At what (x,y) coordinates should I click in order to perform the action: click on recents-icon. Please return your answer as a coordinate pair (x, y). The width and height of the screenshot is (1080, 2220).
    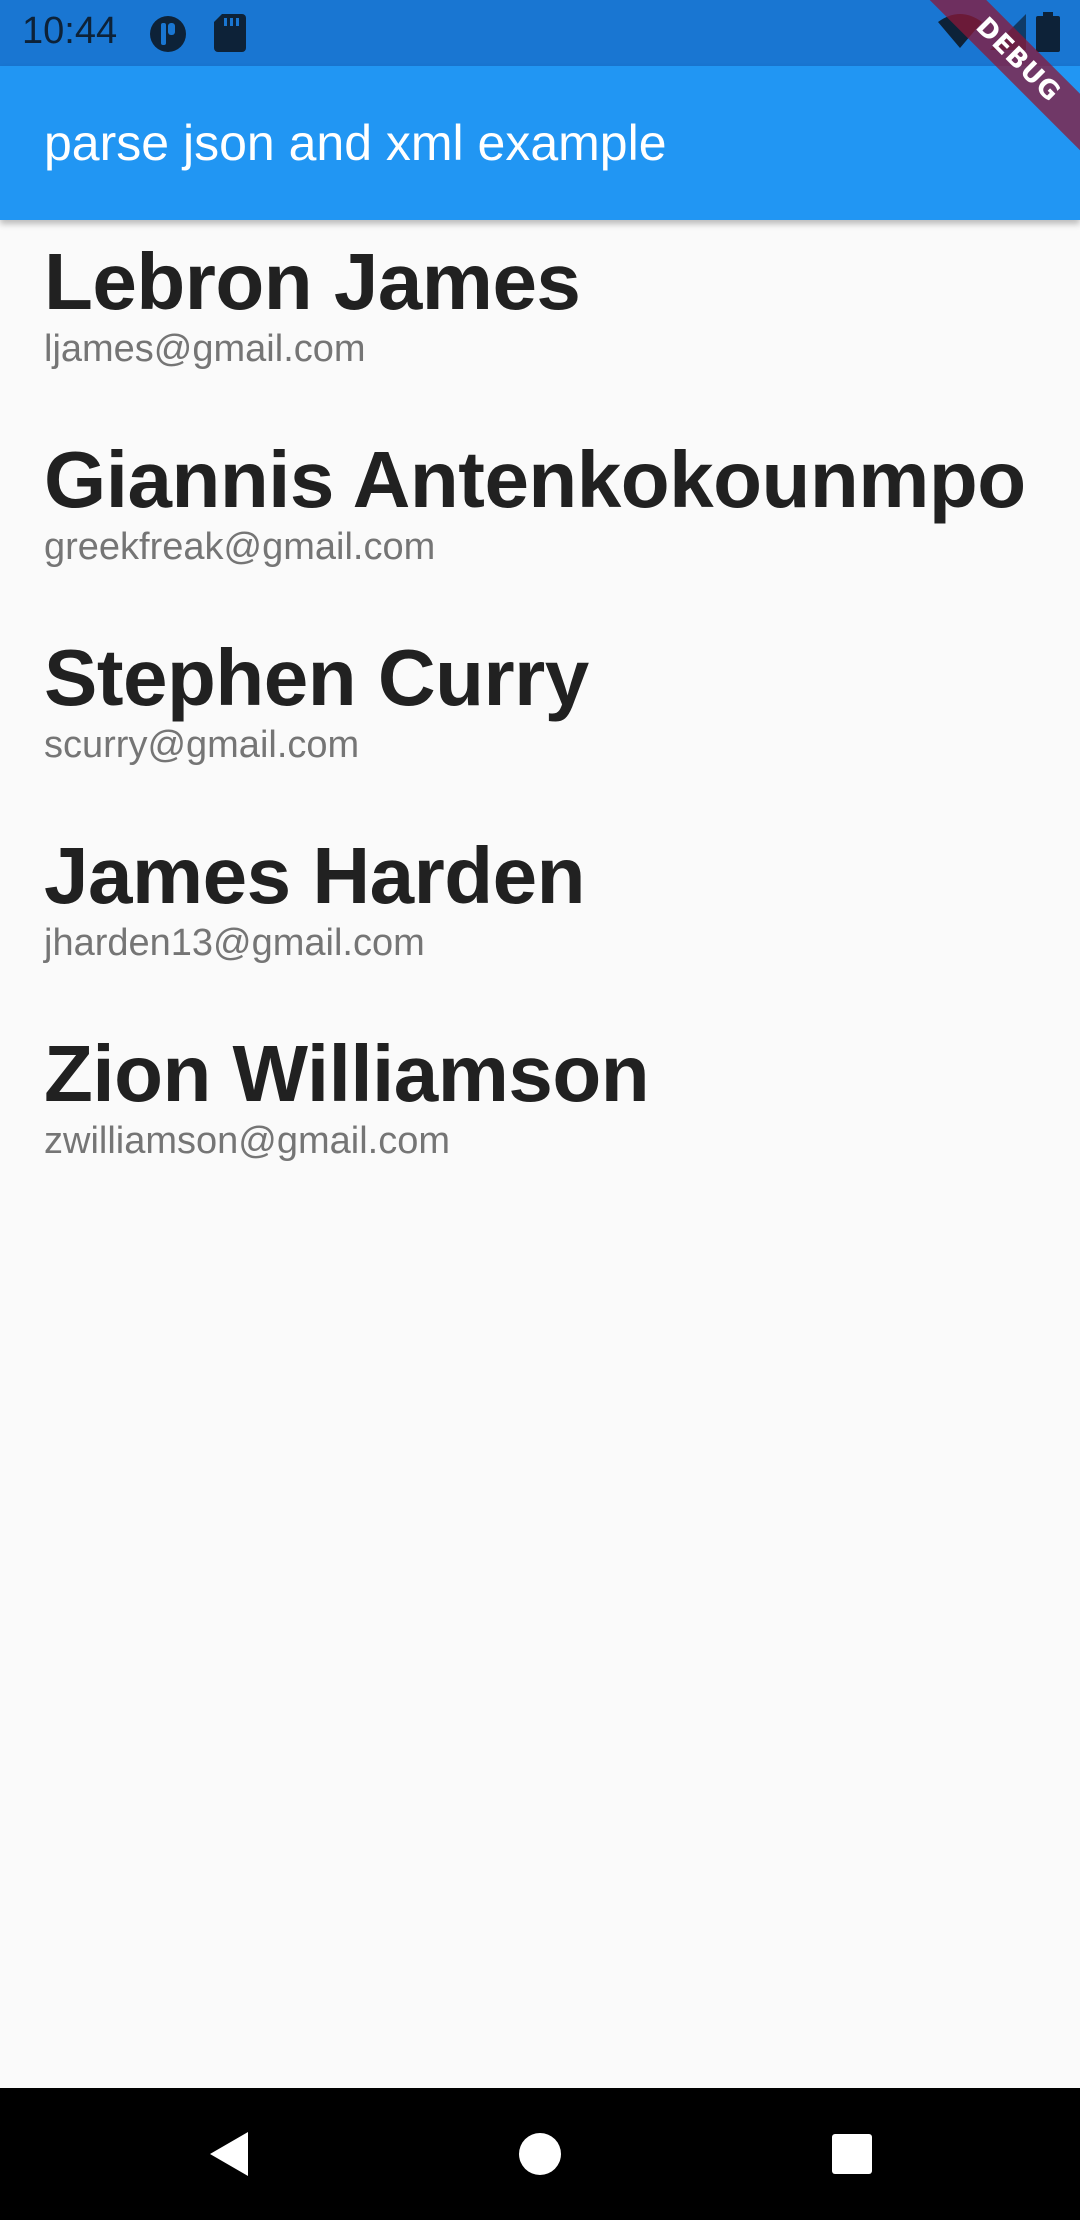
    Looking at the image, I should click on (852, 2154).